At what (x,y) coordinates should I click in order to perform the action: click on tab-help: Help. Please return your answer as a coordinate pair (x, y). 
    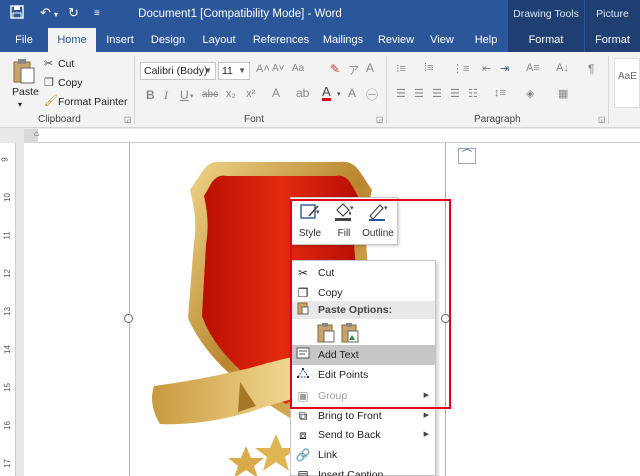
    Looking at the image, I should click on (486, 40).